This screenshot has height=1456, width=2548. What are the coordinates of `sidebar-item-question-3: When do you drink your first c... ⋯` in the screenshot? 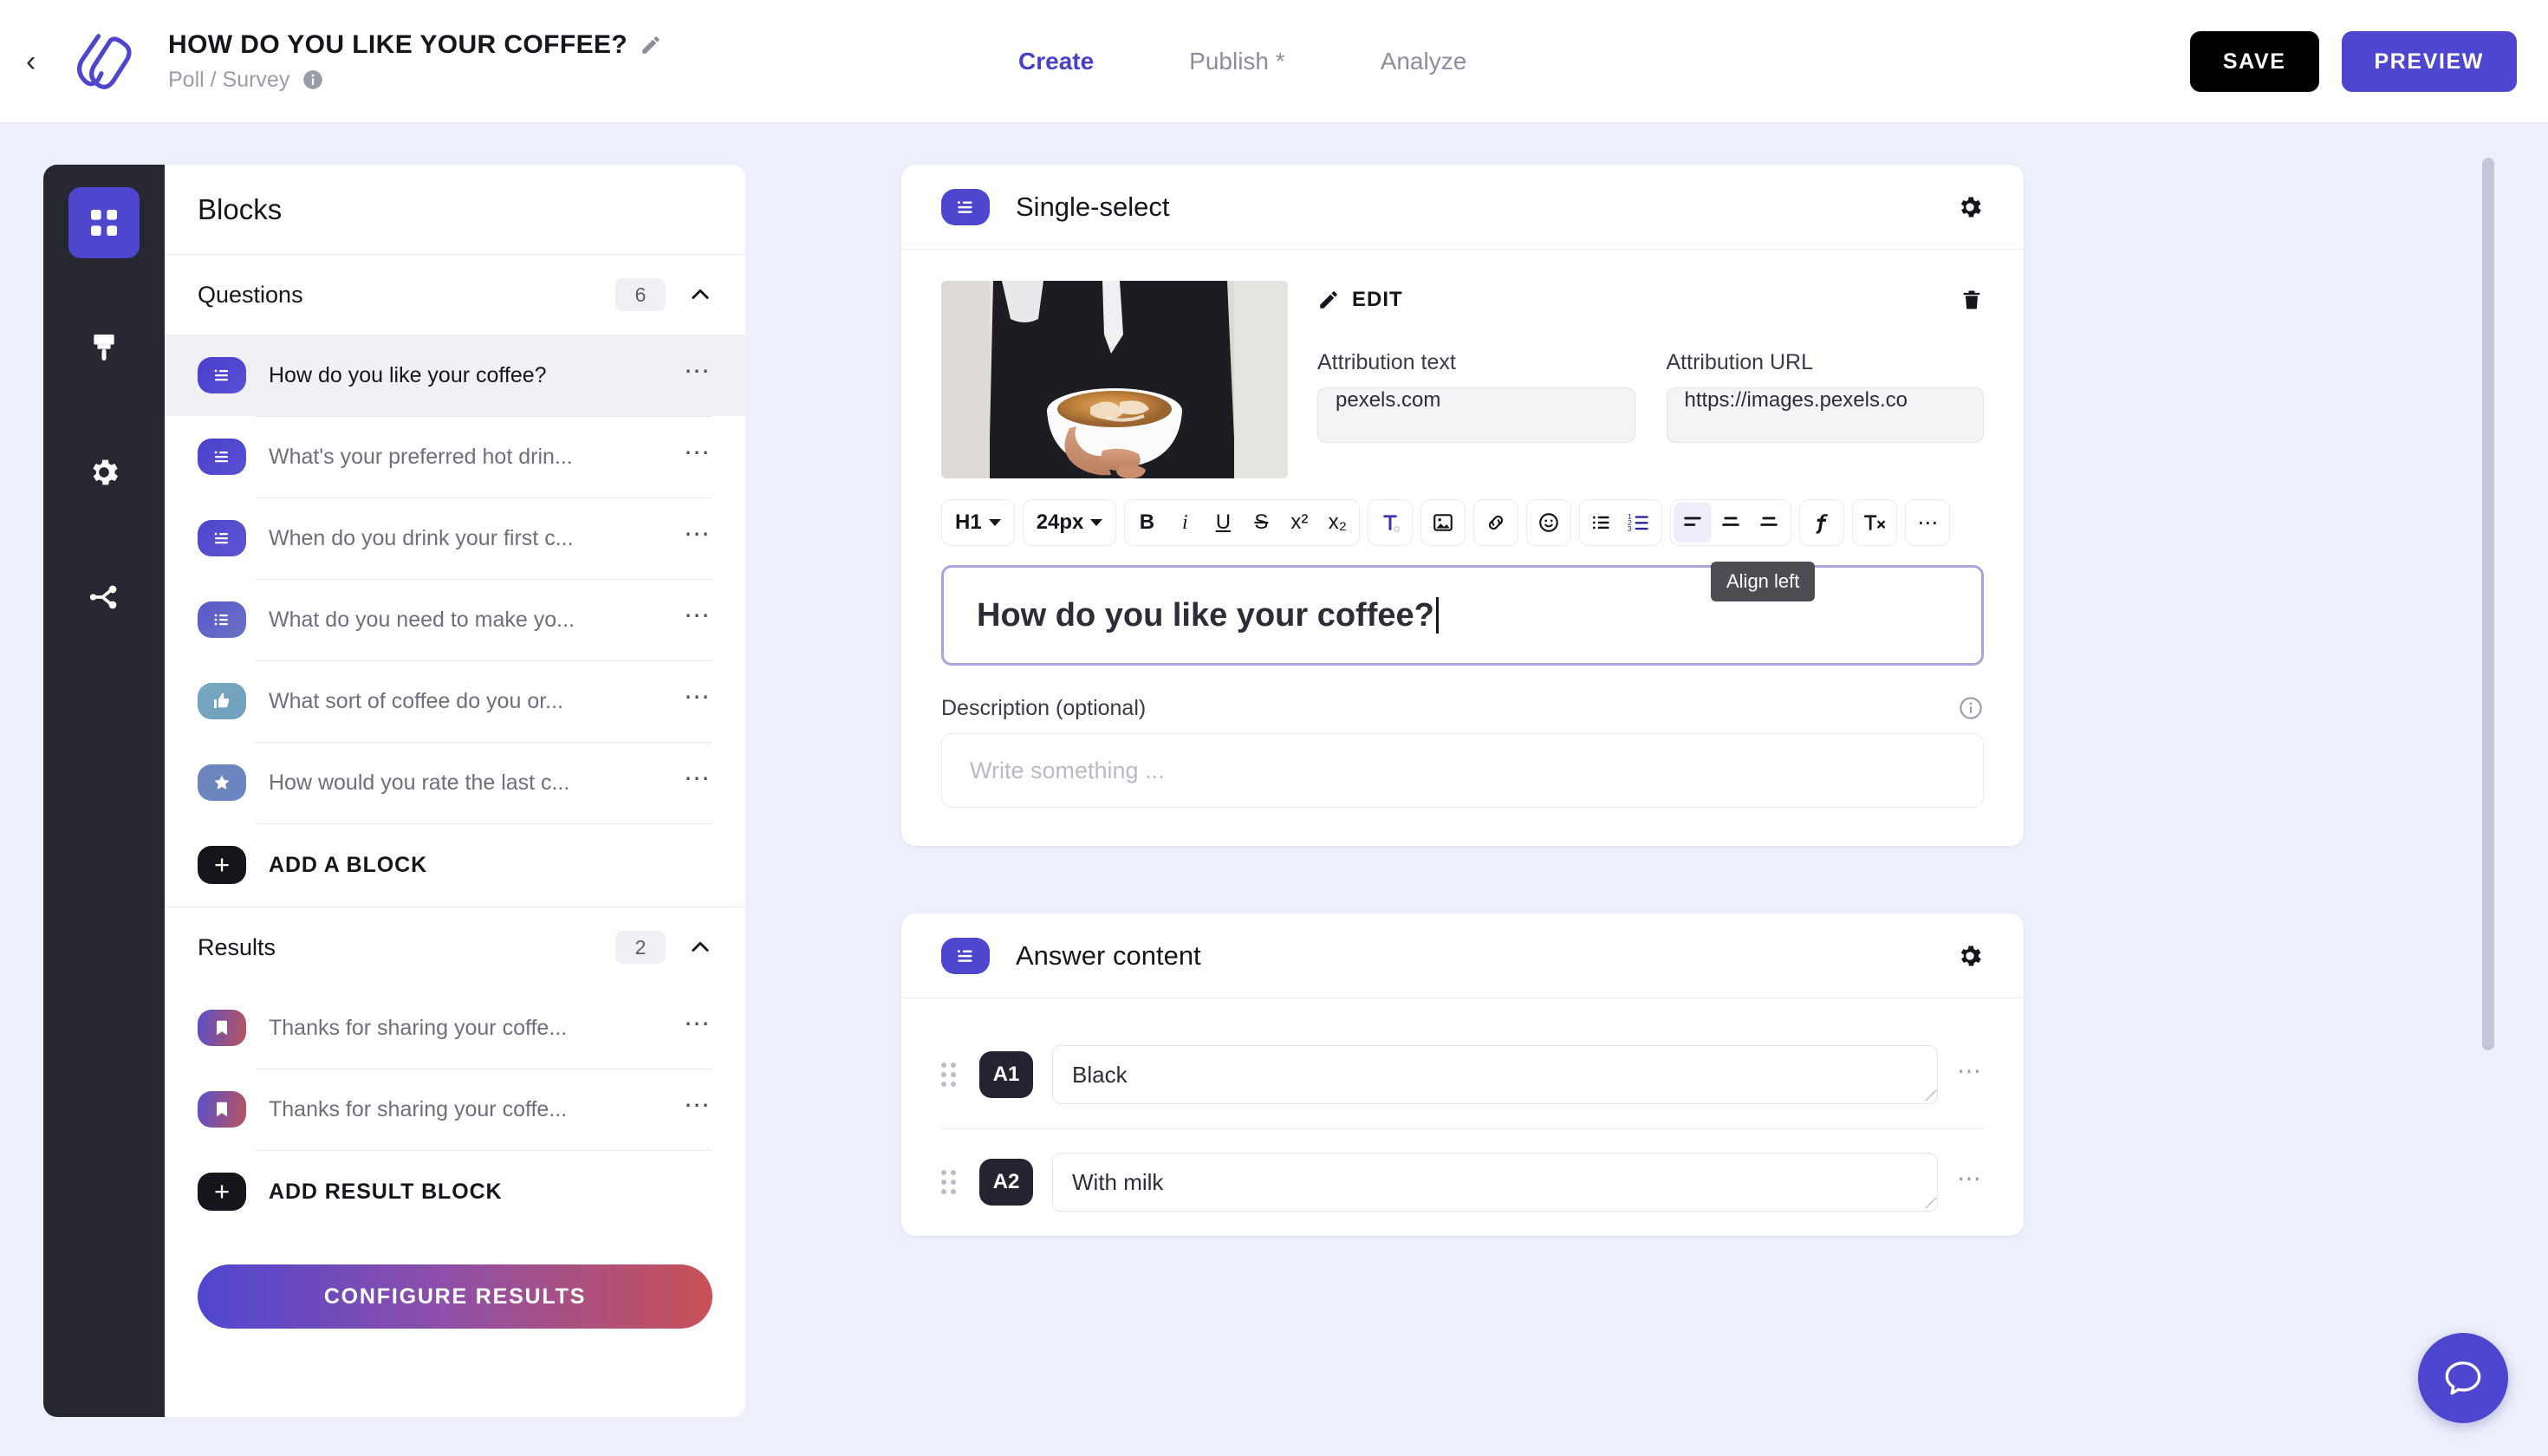 It's located at (455, 538).